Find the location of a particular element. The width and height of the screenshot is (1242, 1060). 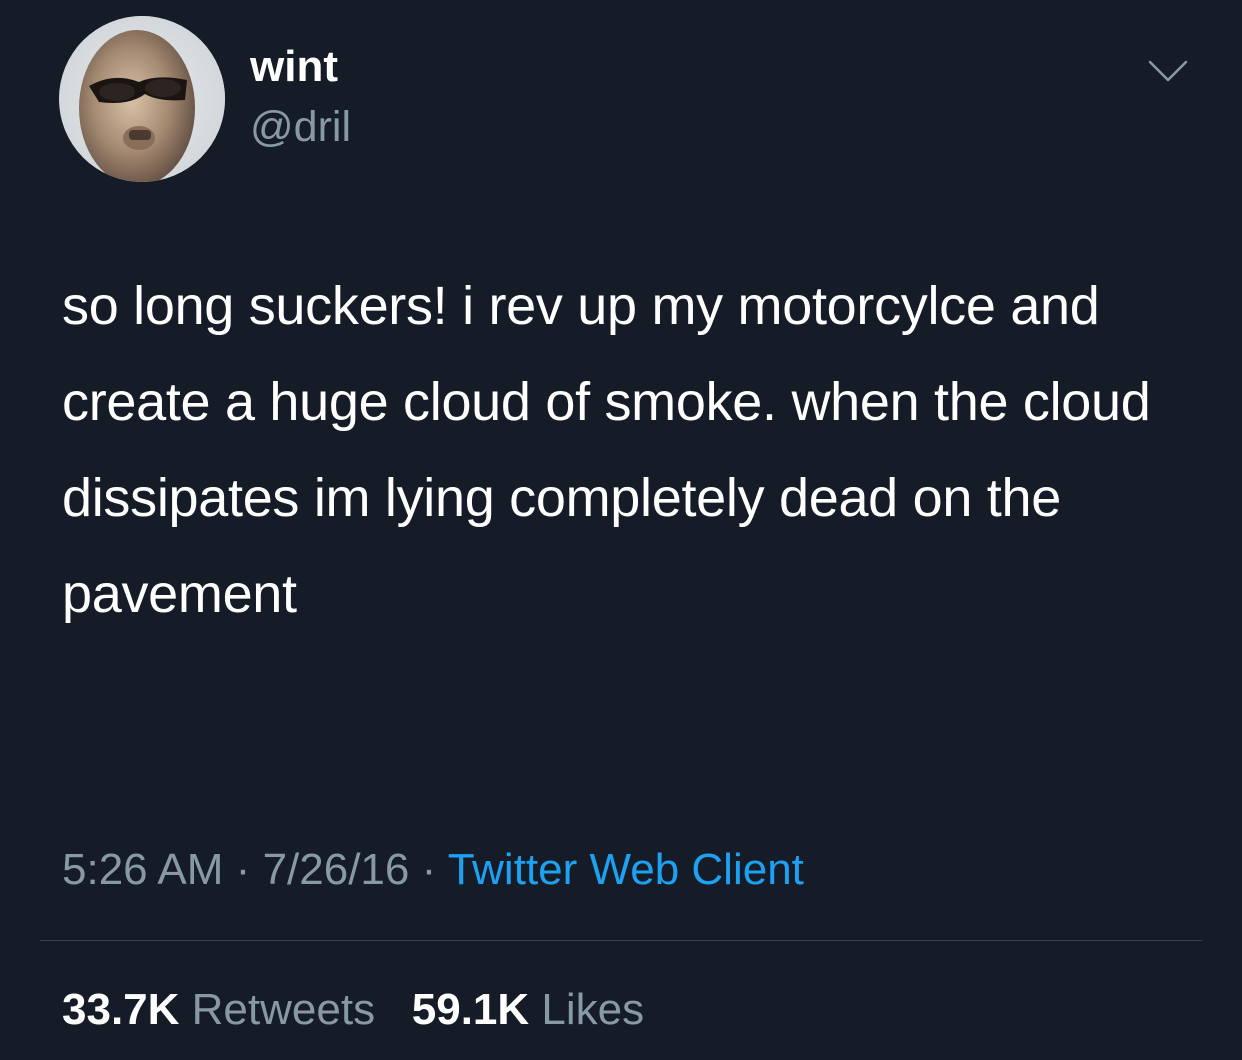

more-options-button is located at coordinates (1168, 71).